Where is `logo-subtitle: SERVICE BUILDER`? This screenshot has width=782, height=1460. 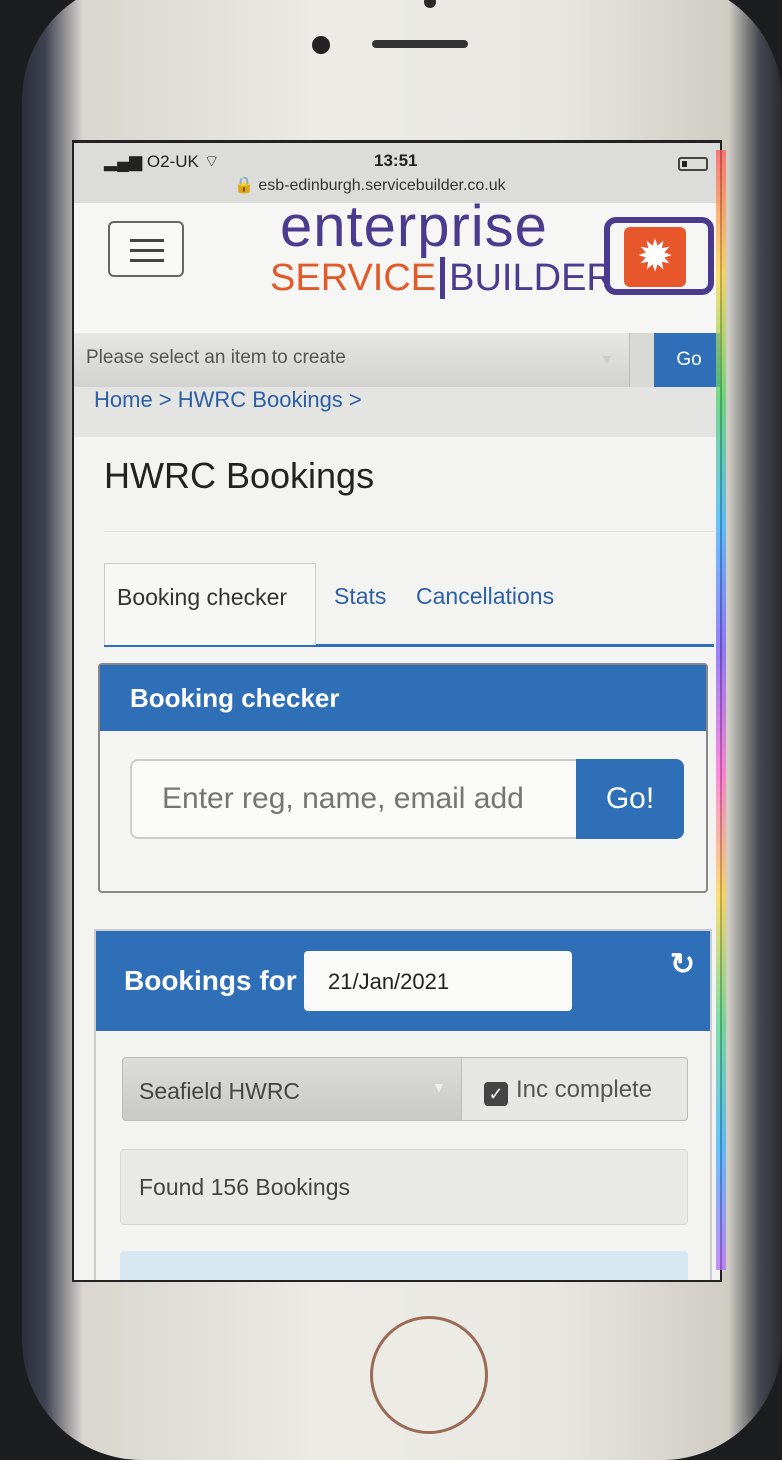
logo-subtitle: SERVICE BUILDER is located at coordinates (442, 278).